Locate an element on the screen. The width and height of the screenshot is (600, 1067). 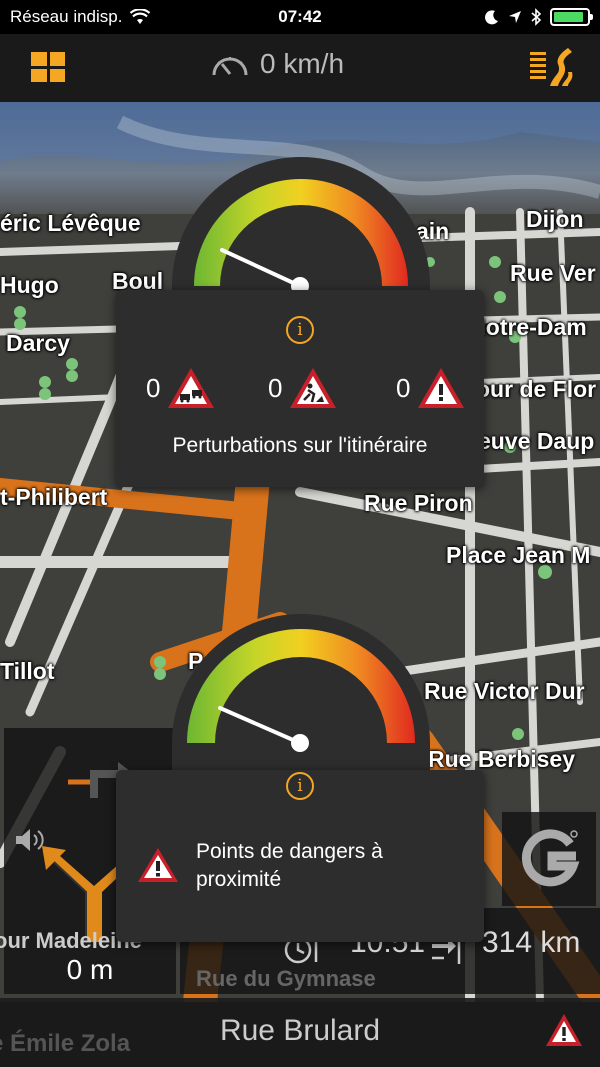
street-label: Darcy is located at coordinates (38, 343).